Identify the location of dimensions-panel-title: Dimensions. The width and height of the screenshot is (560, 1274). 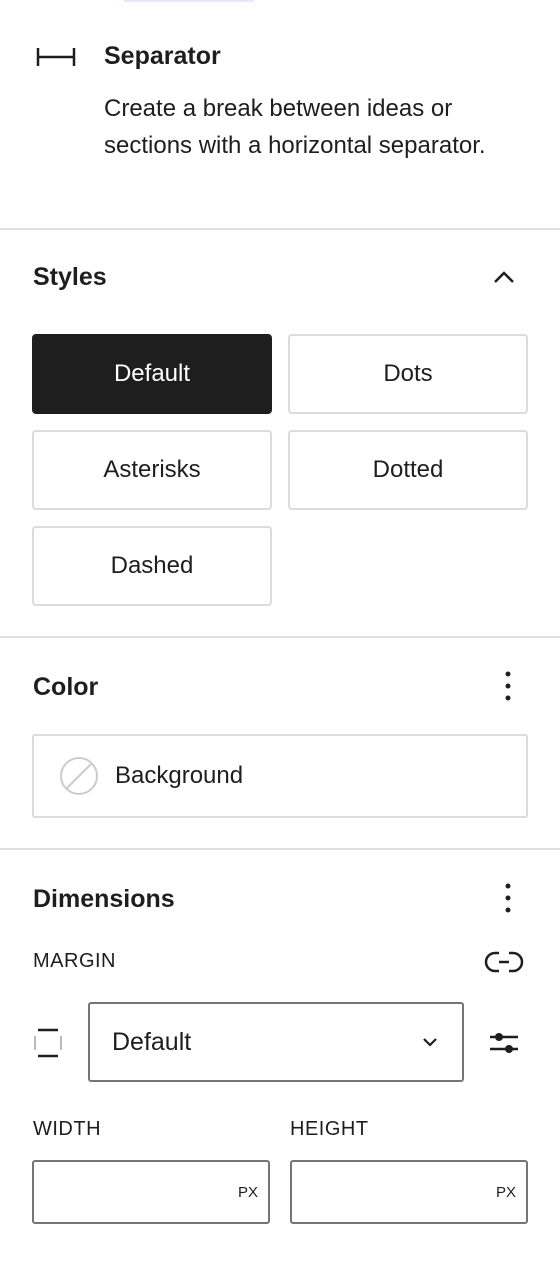
(104, 899).